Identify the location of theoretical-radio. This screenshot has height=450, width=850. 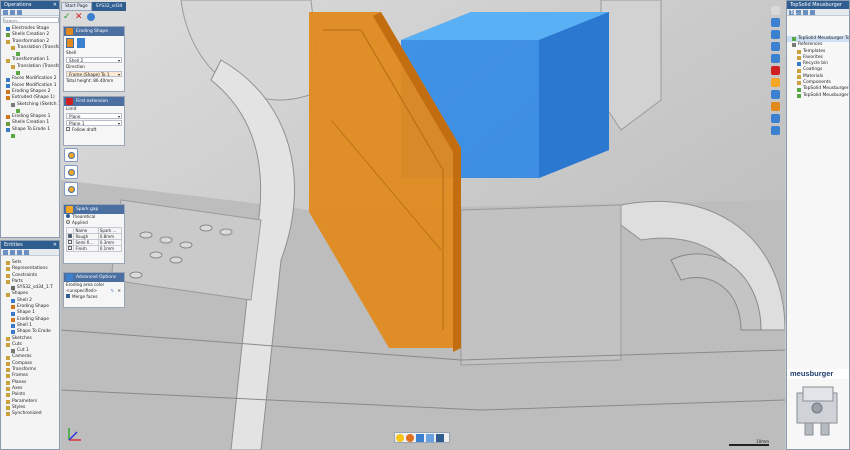
(68, 216).